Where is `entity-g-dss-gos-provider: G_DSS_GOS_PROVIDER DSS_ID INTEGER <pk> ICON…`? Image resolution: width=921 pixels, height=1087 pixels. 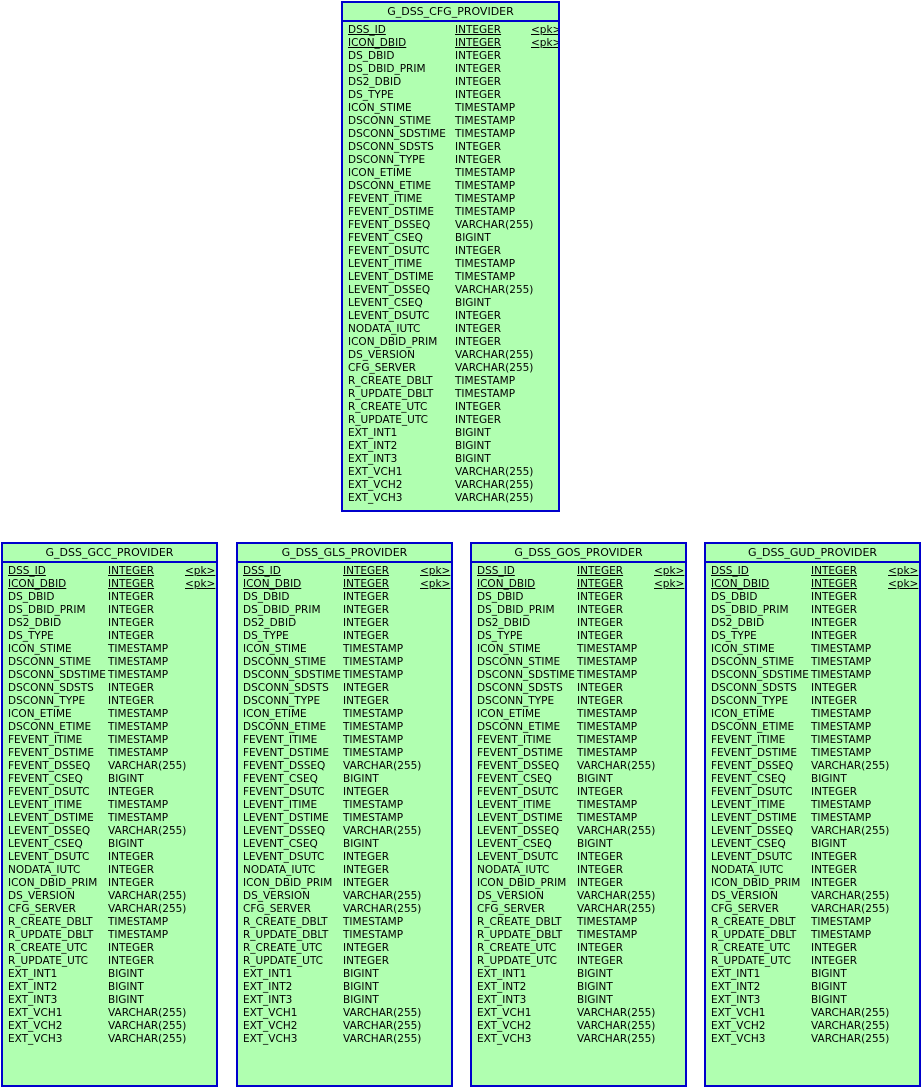 entity-g-dss-gos-provider: G_DSS_GOS_PROVIDER DSS_ID INTEGER <pk> ICON… is located at coordinates (578, 814).